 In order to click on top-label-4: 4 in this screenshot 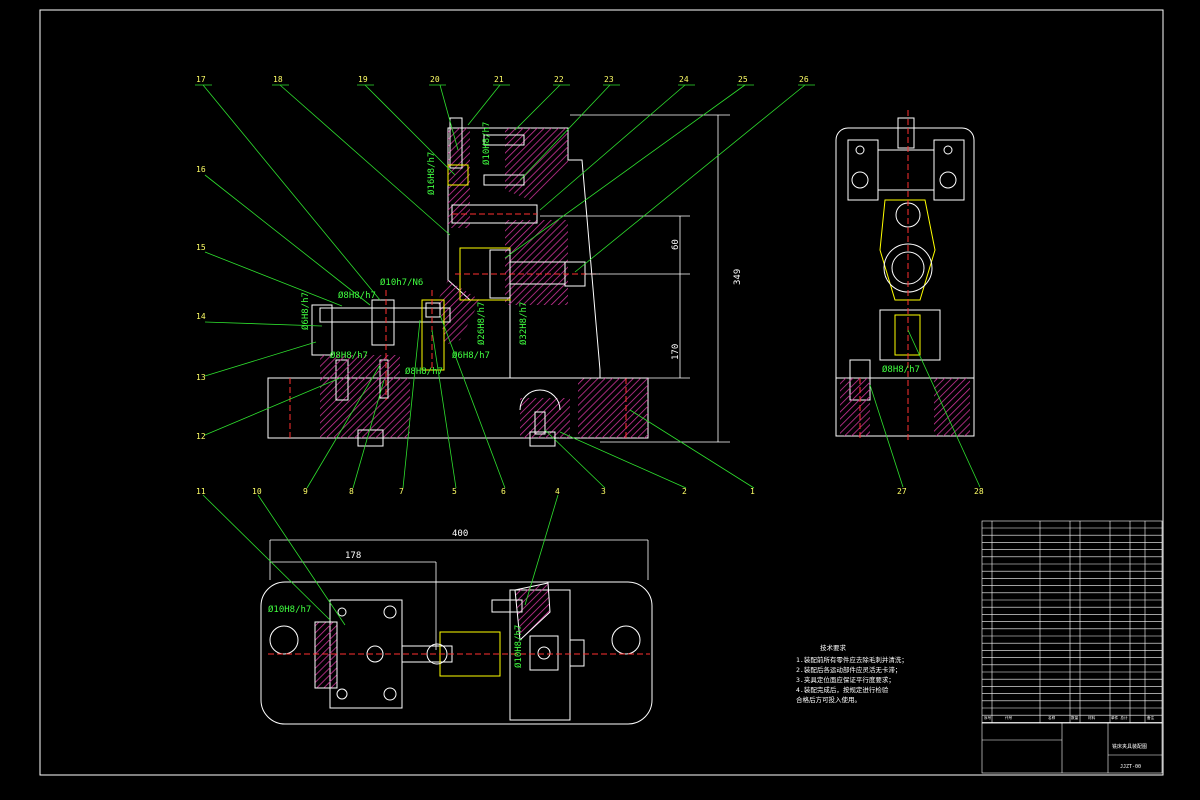, I will do `click(557, 491)`.